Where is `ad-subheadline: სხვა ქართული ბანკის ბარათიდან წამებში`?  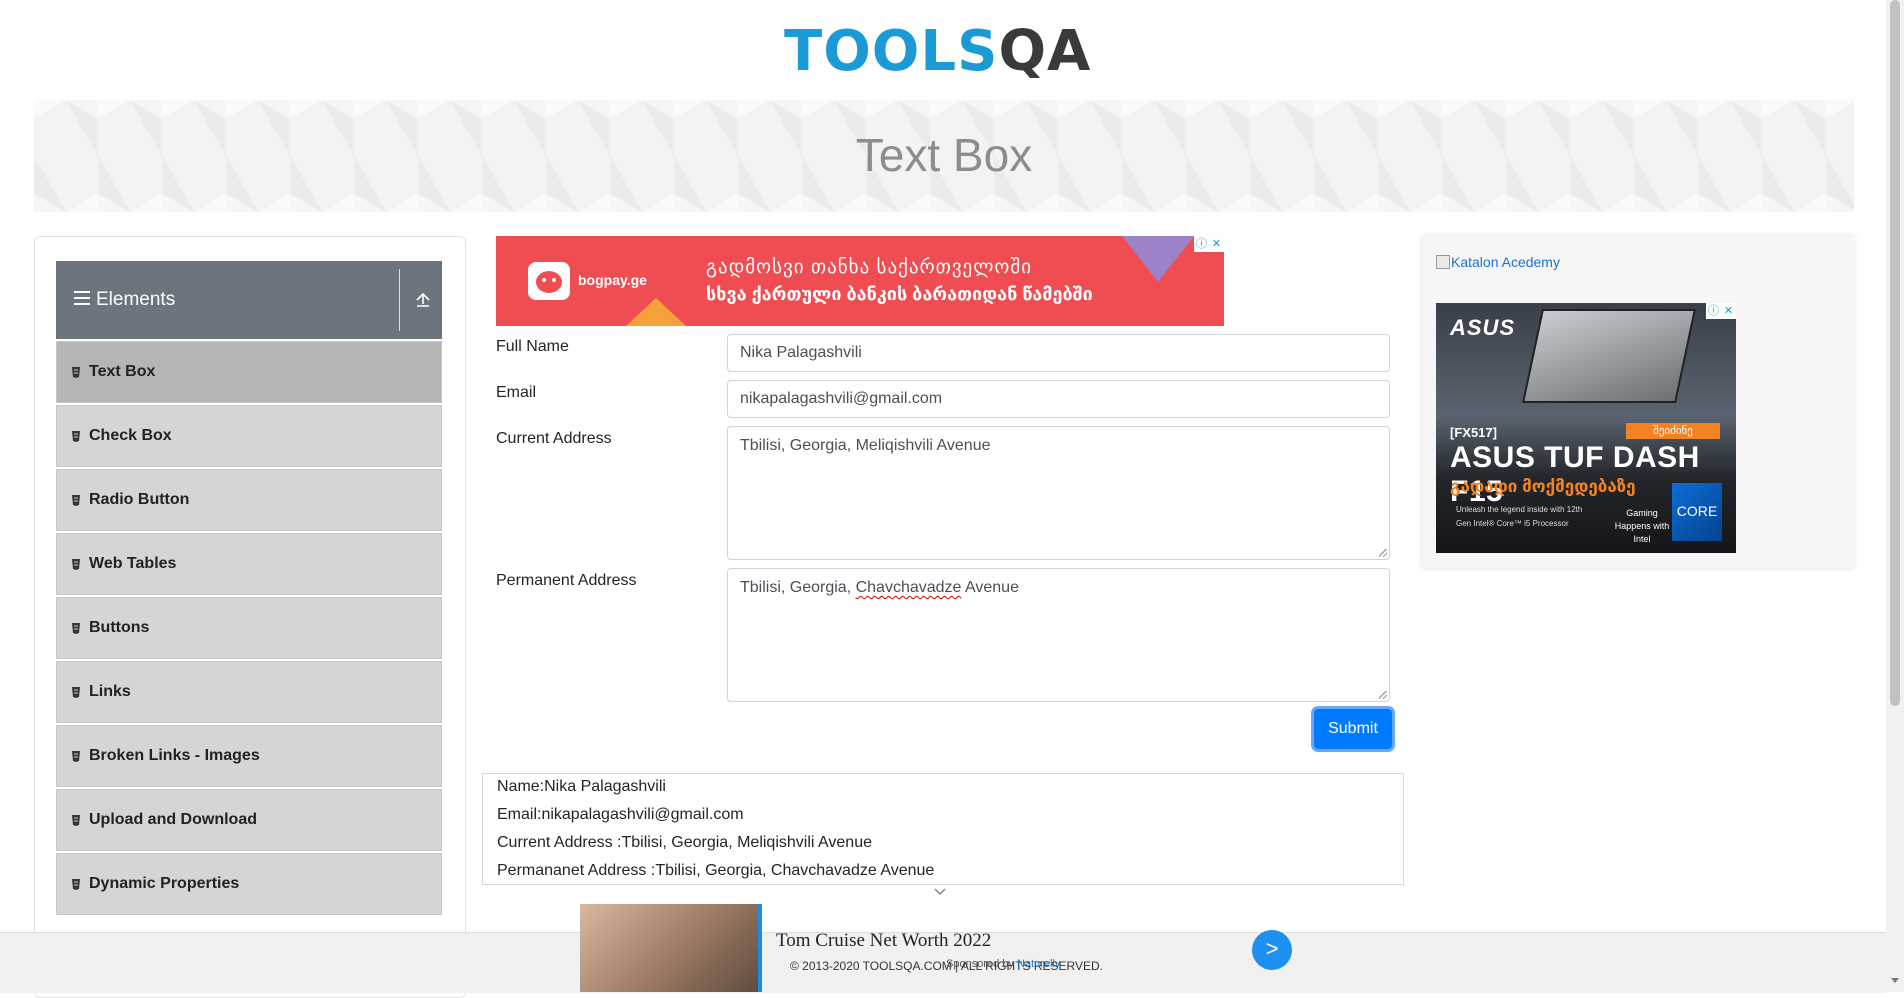
ad-subheadline: სხვა ქართული ბანკის ბარათიდან წამებში is located at coordinates (899, 294).